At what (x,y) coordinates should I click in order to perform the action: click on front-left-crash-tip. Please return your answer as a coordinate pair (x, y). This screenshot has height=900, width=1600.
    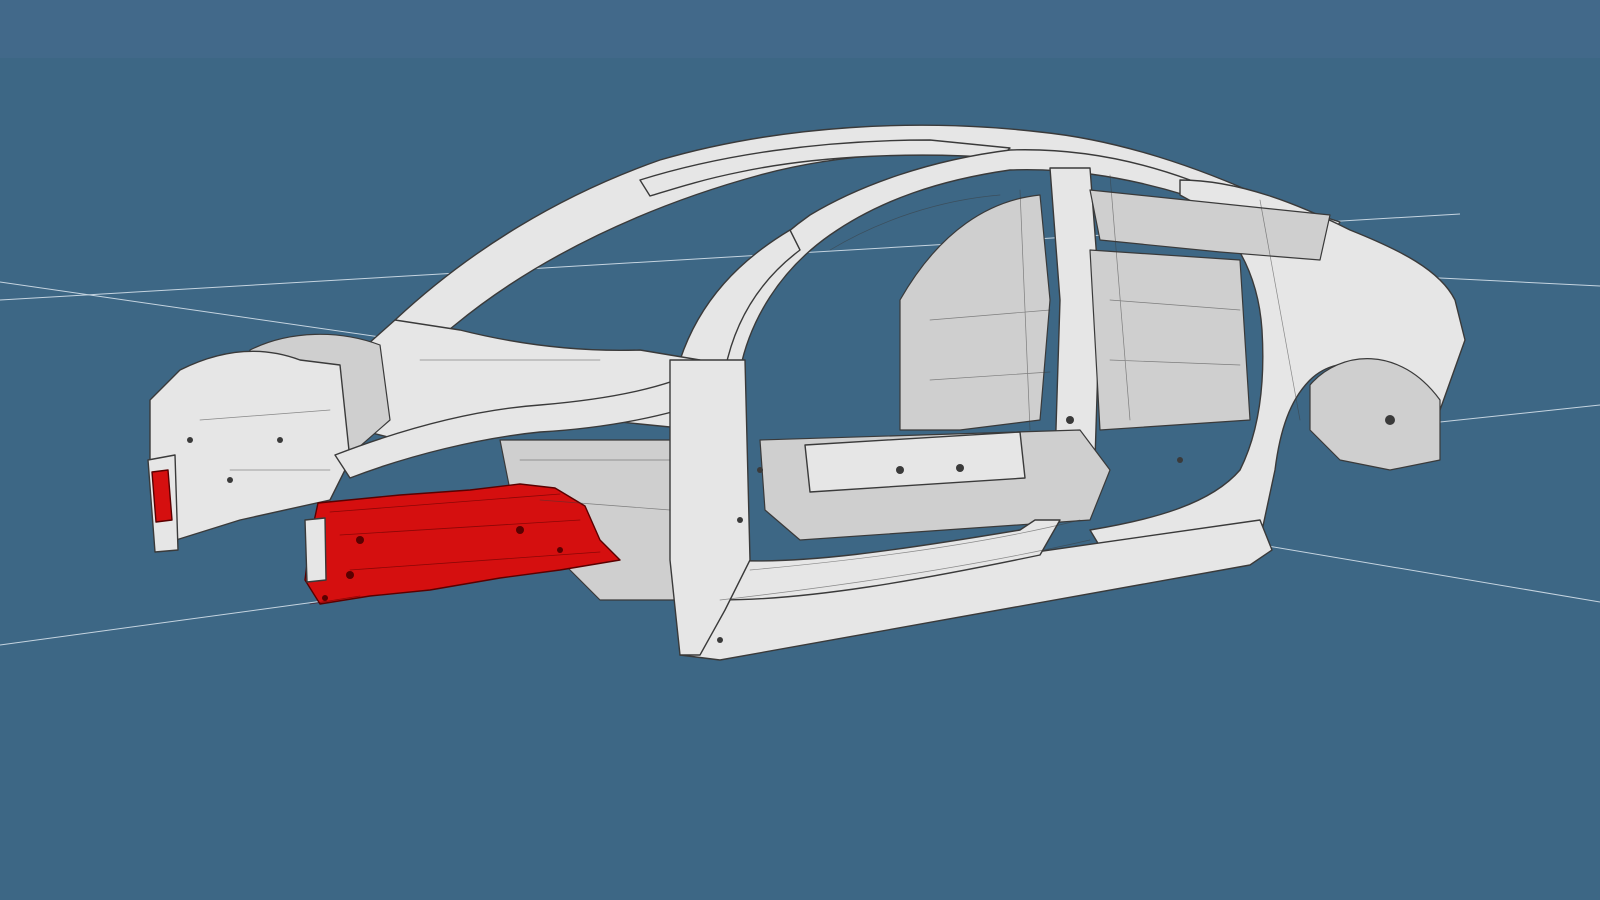
    Looking at the image, I should click on (162, 496).